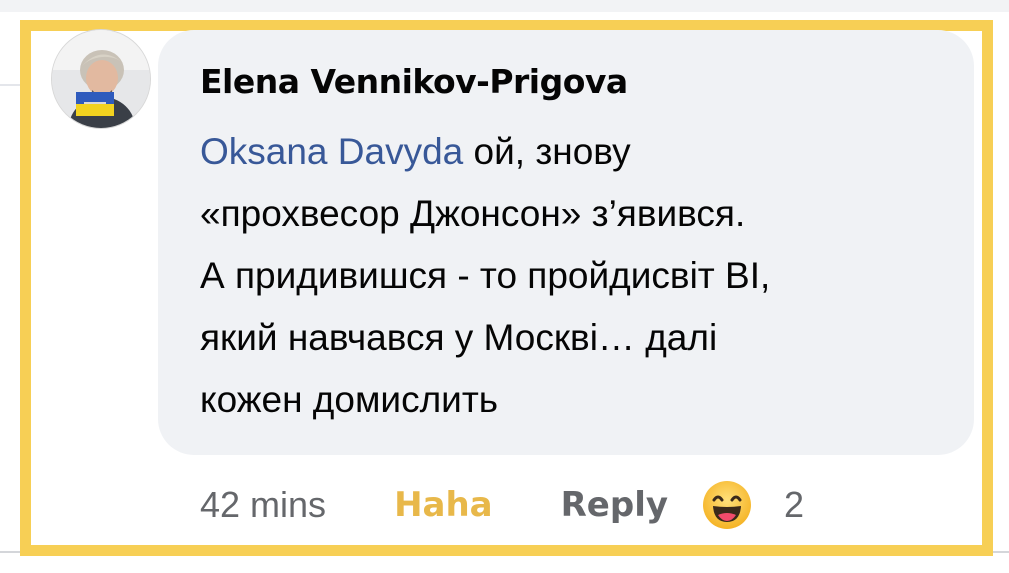 This screenshot has width=1009, height=573. Describe the element at coordinates (502, 505) in the screenshot. I see `comment-actions: 42 mins Haha Reply 2` at that location.